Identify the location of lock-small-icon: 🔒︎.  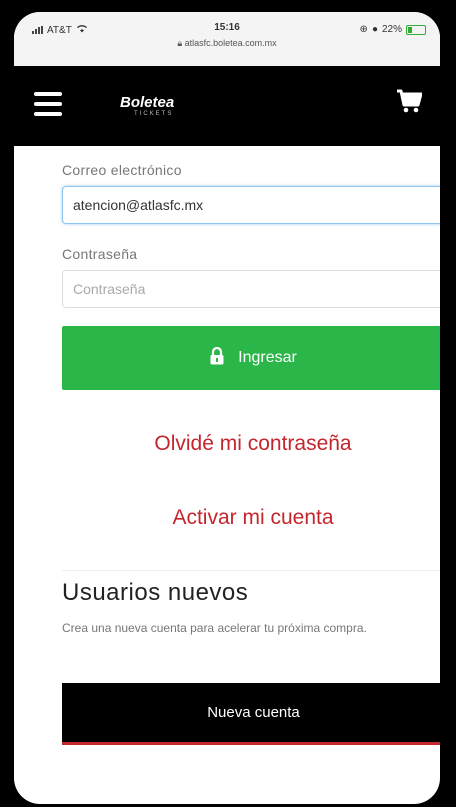
(180, 43).